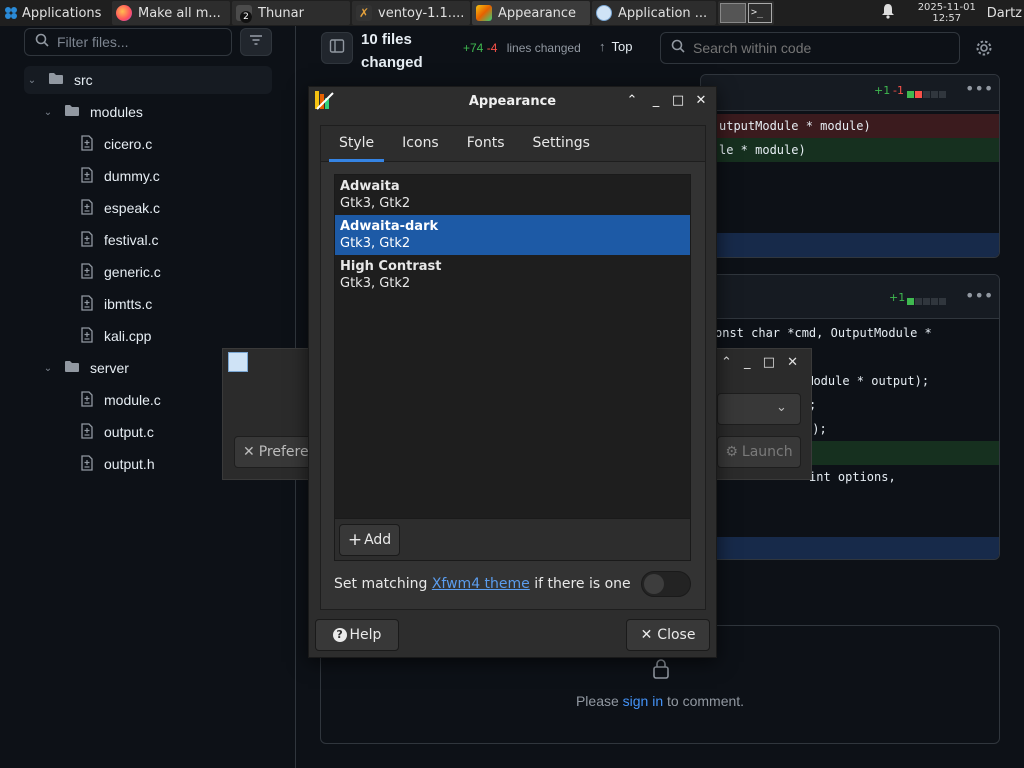  What do you see at coordinates (666, 584) in the screenshot?
I see `matching-theme-switch` at bounding box center [666, 584].